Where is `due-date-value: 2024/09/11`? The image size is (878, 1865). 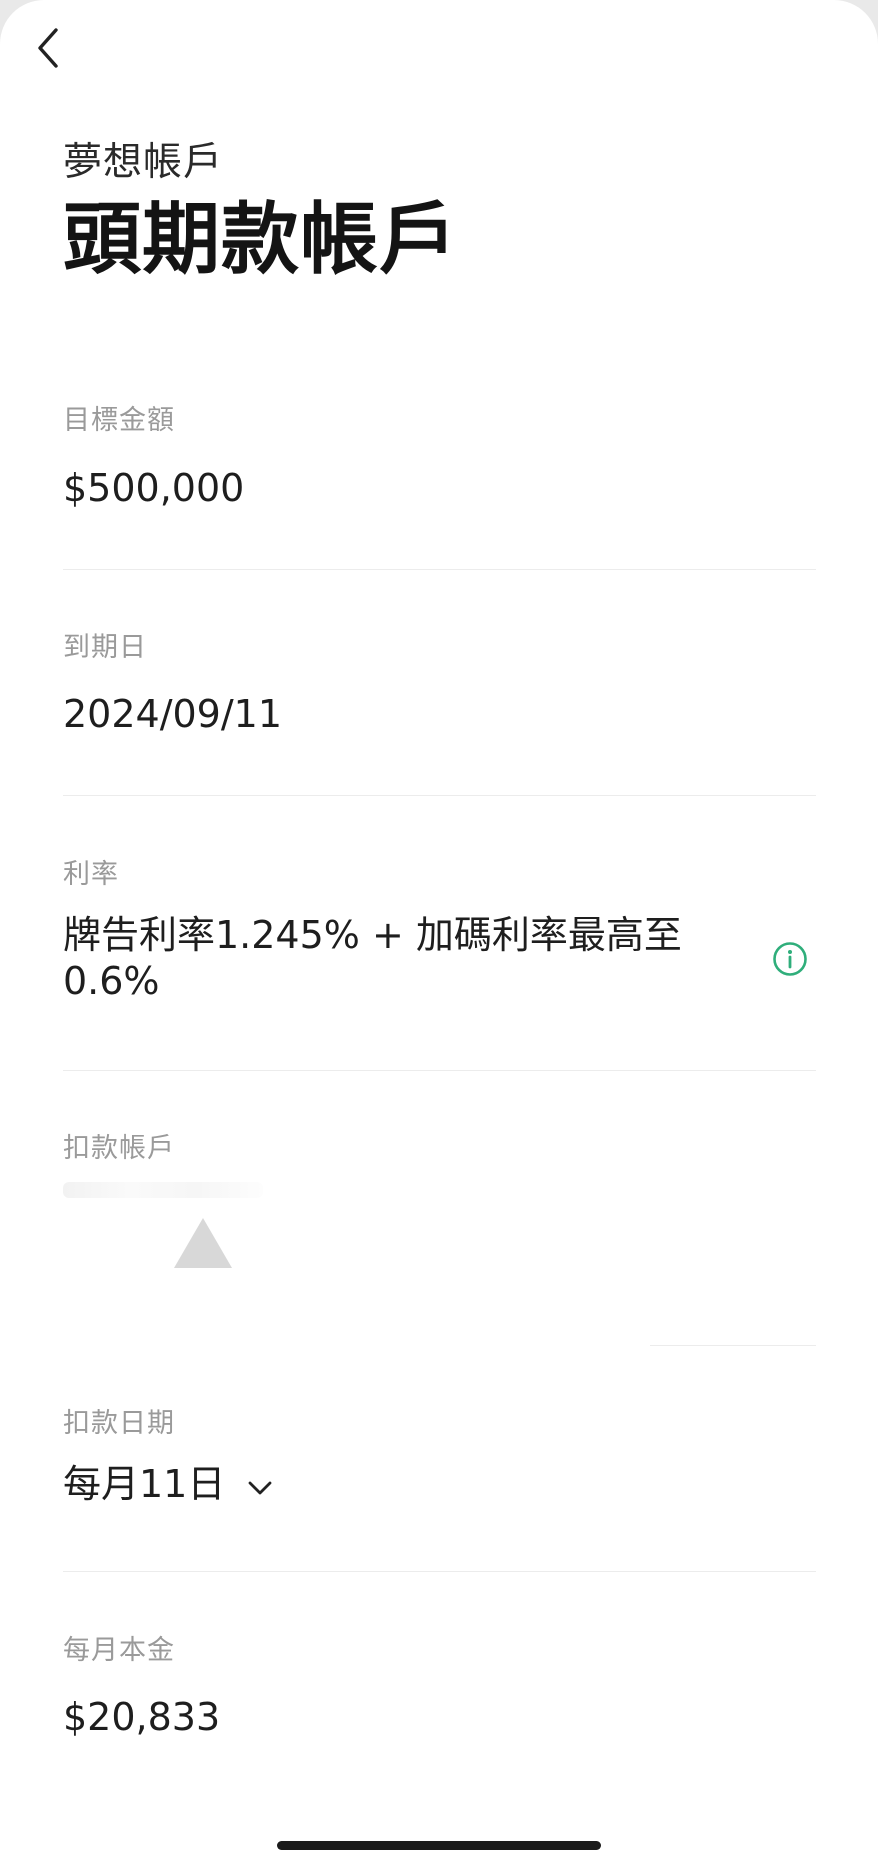 due-date-value: 2024/09/11 is located at coordinates (173, 714).